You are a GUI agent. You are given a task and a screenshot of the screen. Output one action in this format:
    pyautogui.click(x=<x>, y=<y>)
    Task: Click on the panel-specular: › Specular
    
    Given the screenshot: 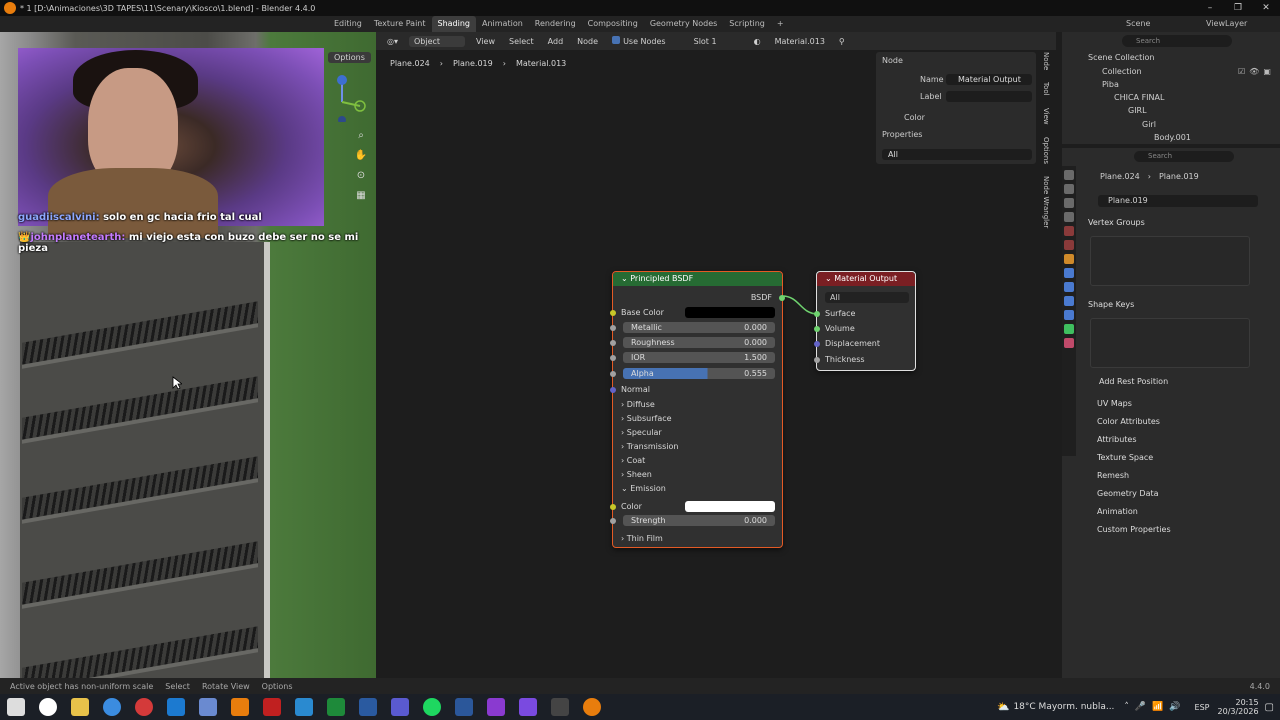 What is the action you would take?
    pyautogui.click(x=697, y=432)
    